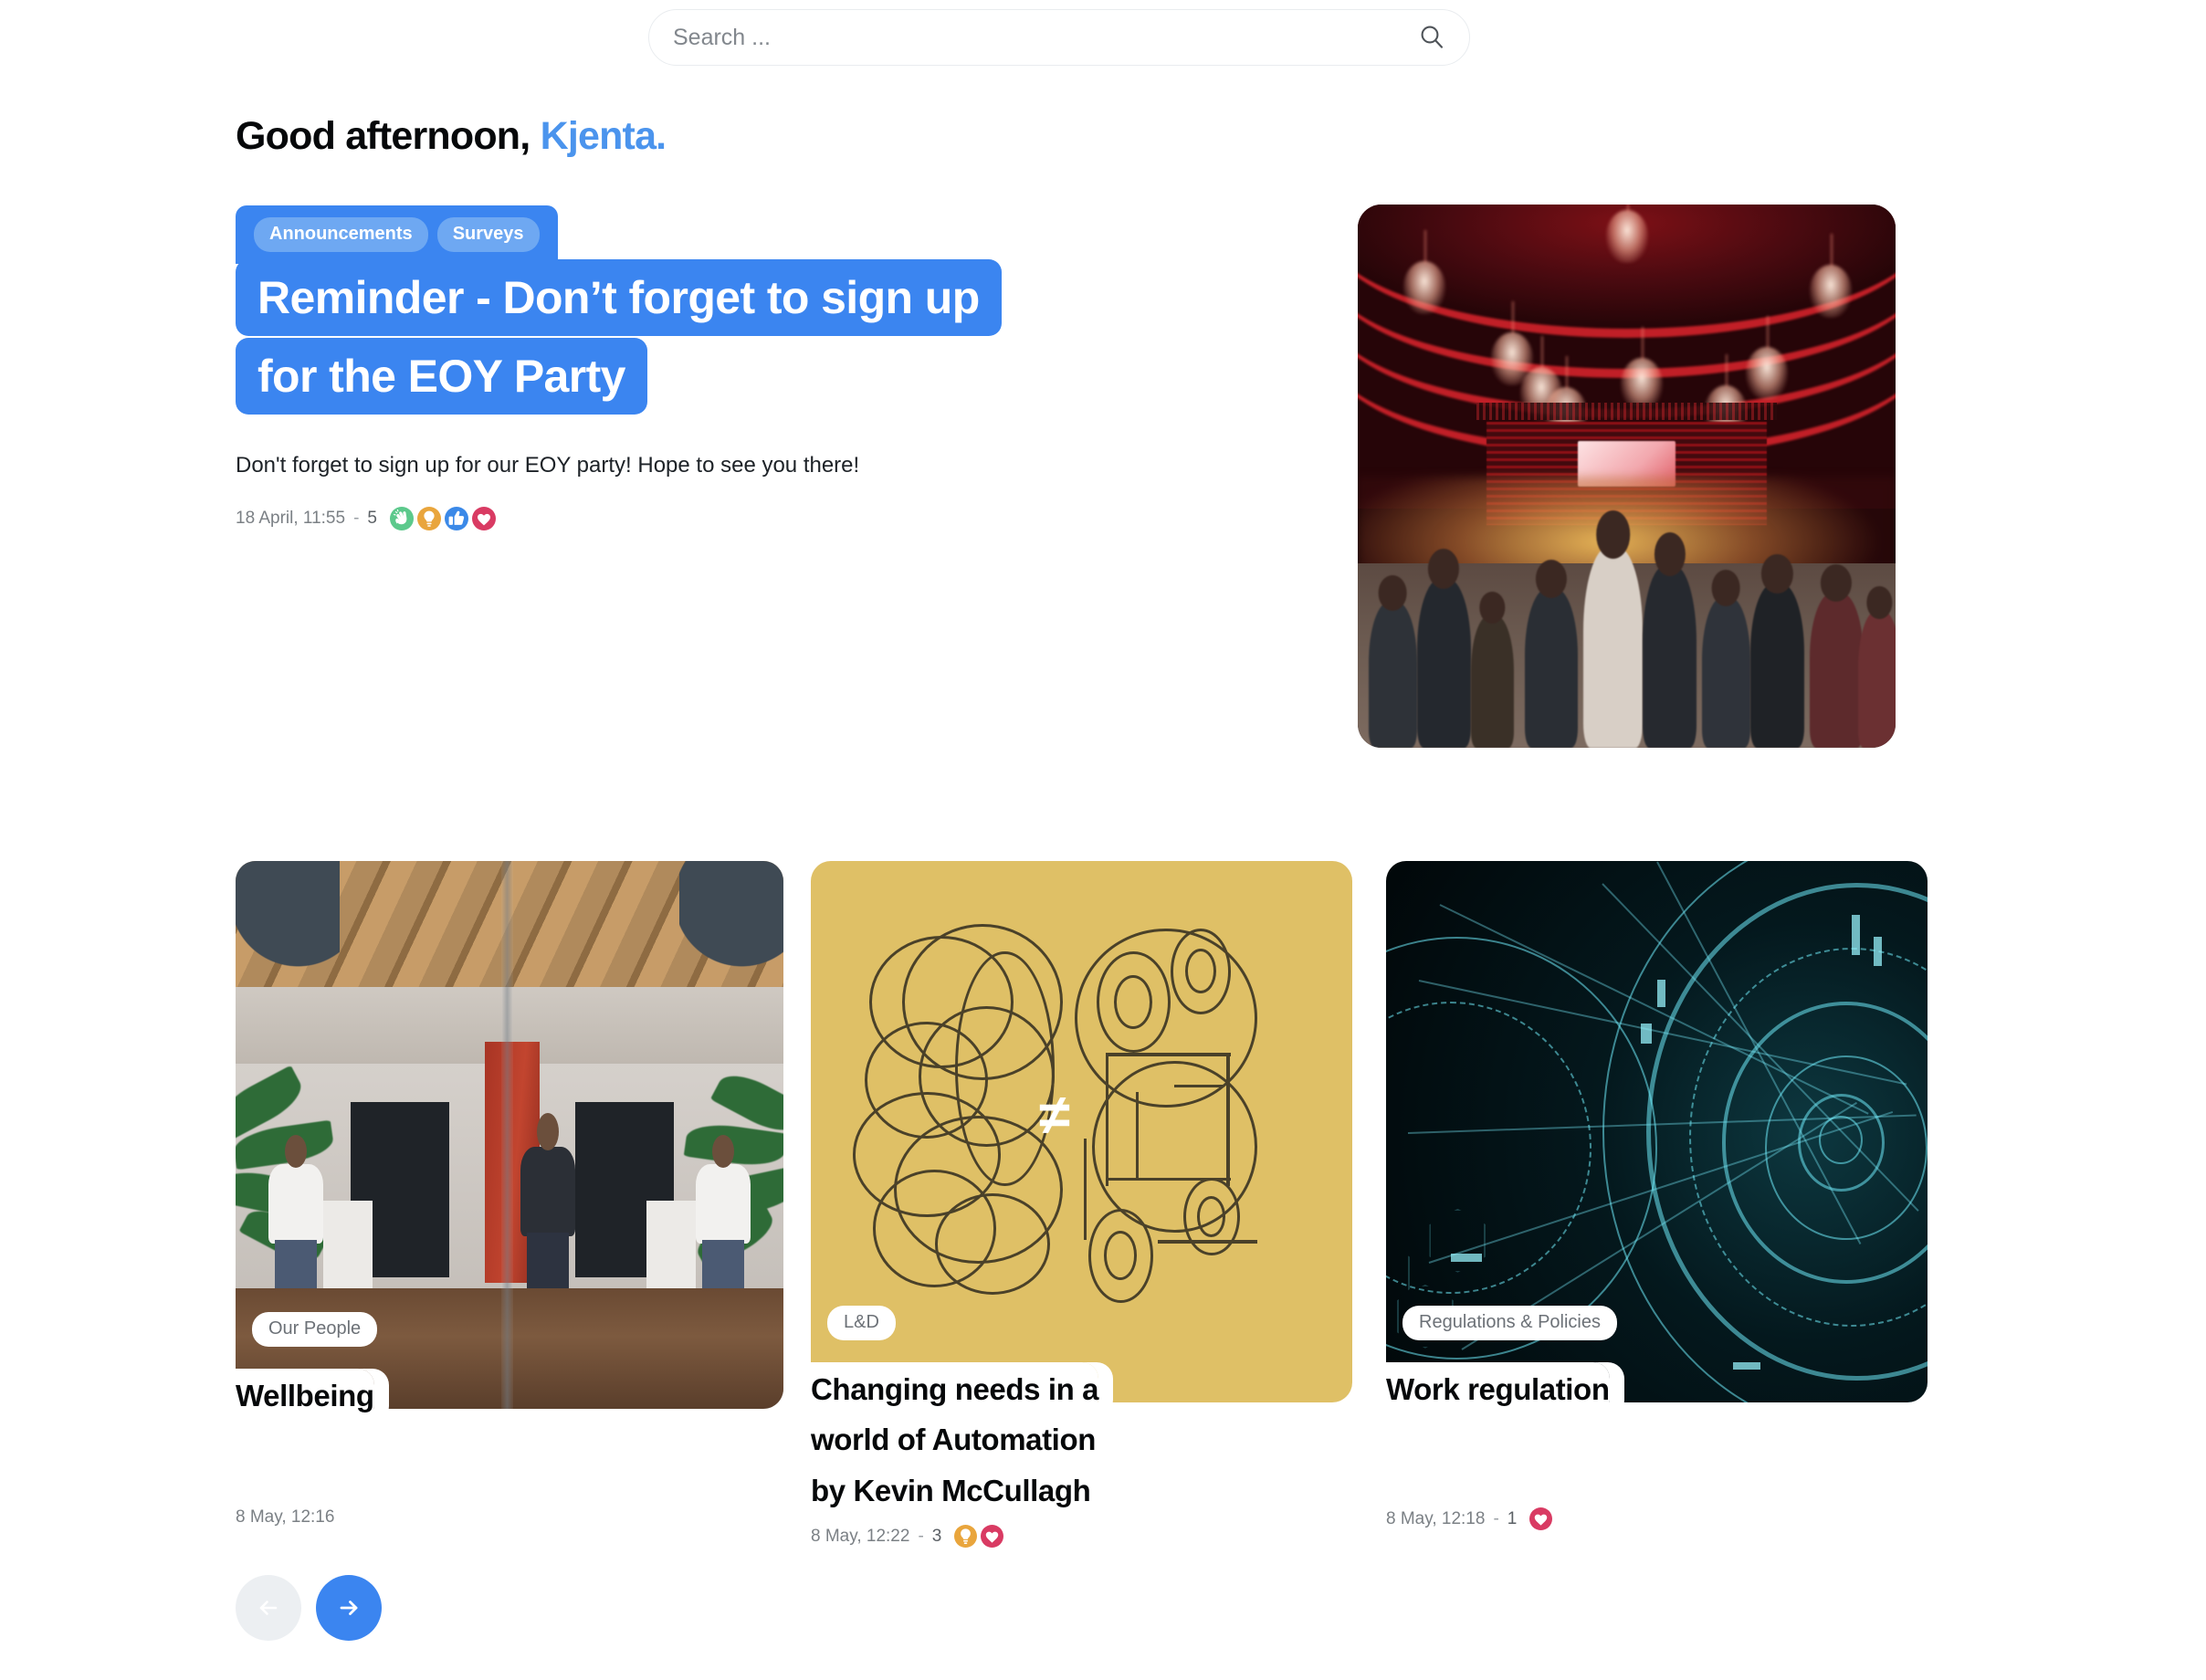  I want to click on brain-mechanical-half, so click(1179, 1115).